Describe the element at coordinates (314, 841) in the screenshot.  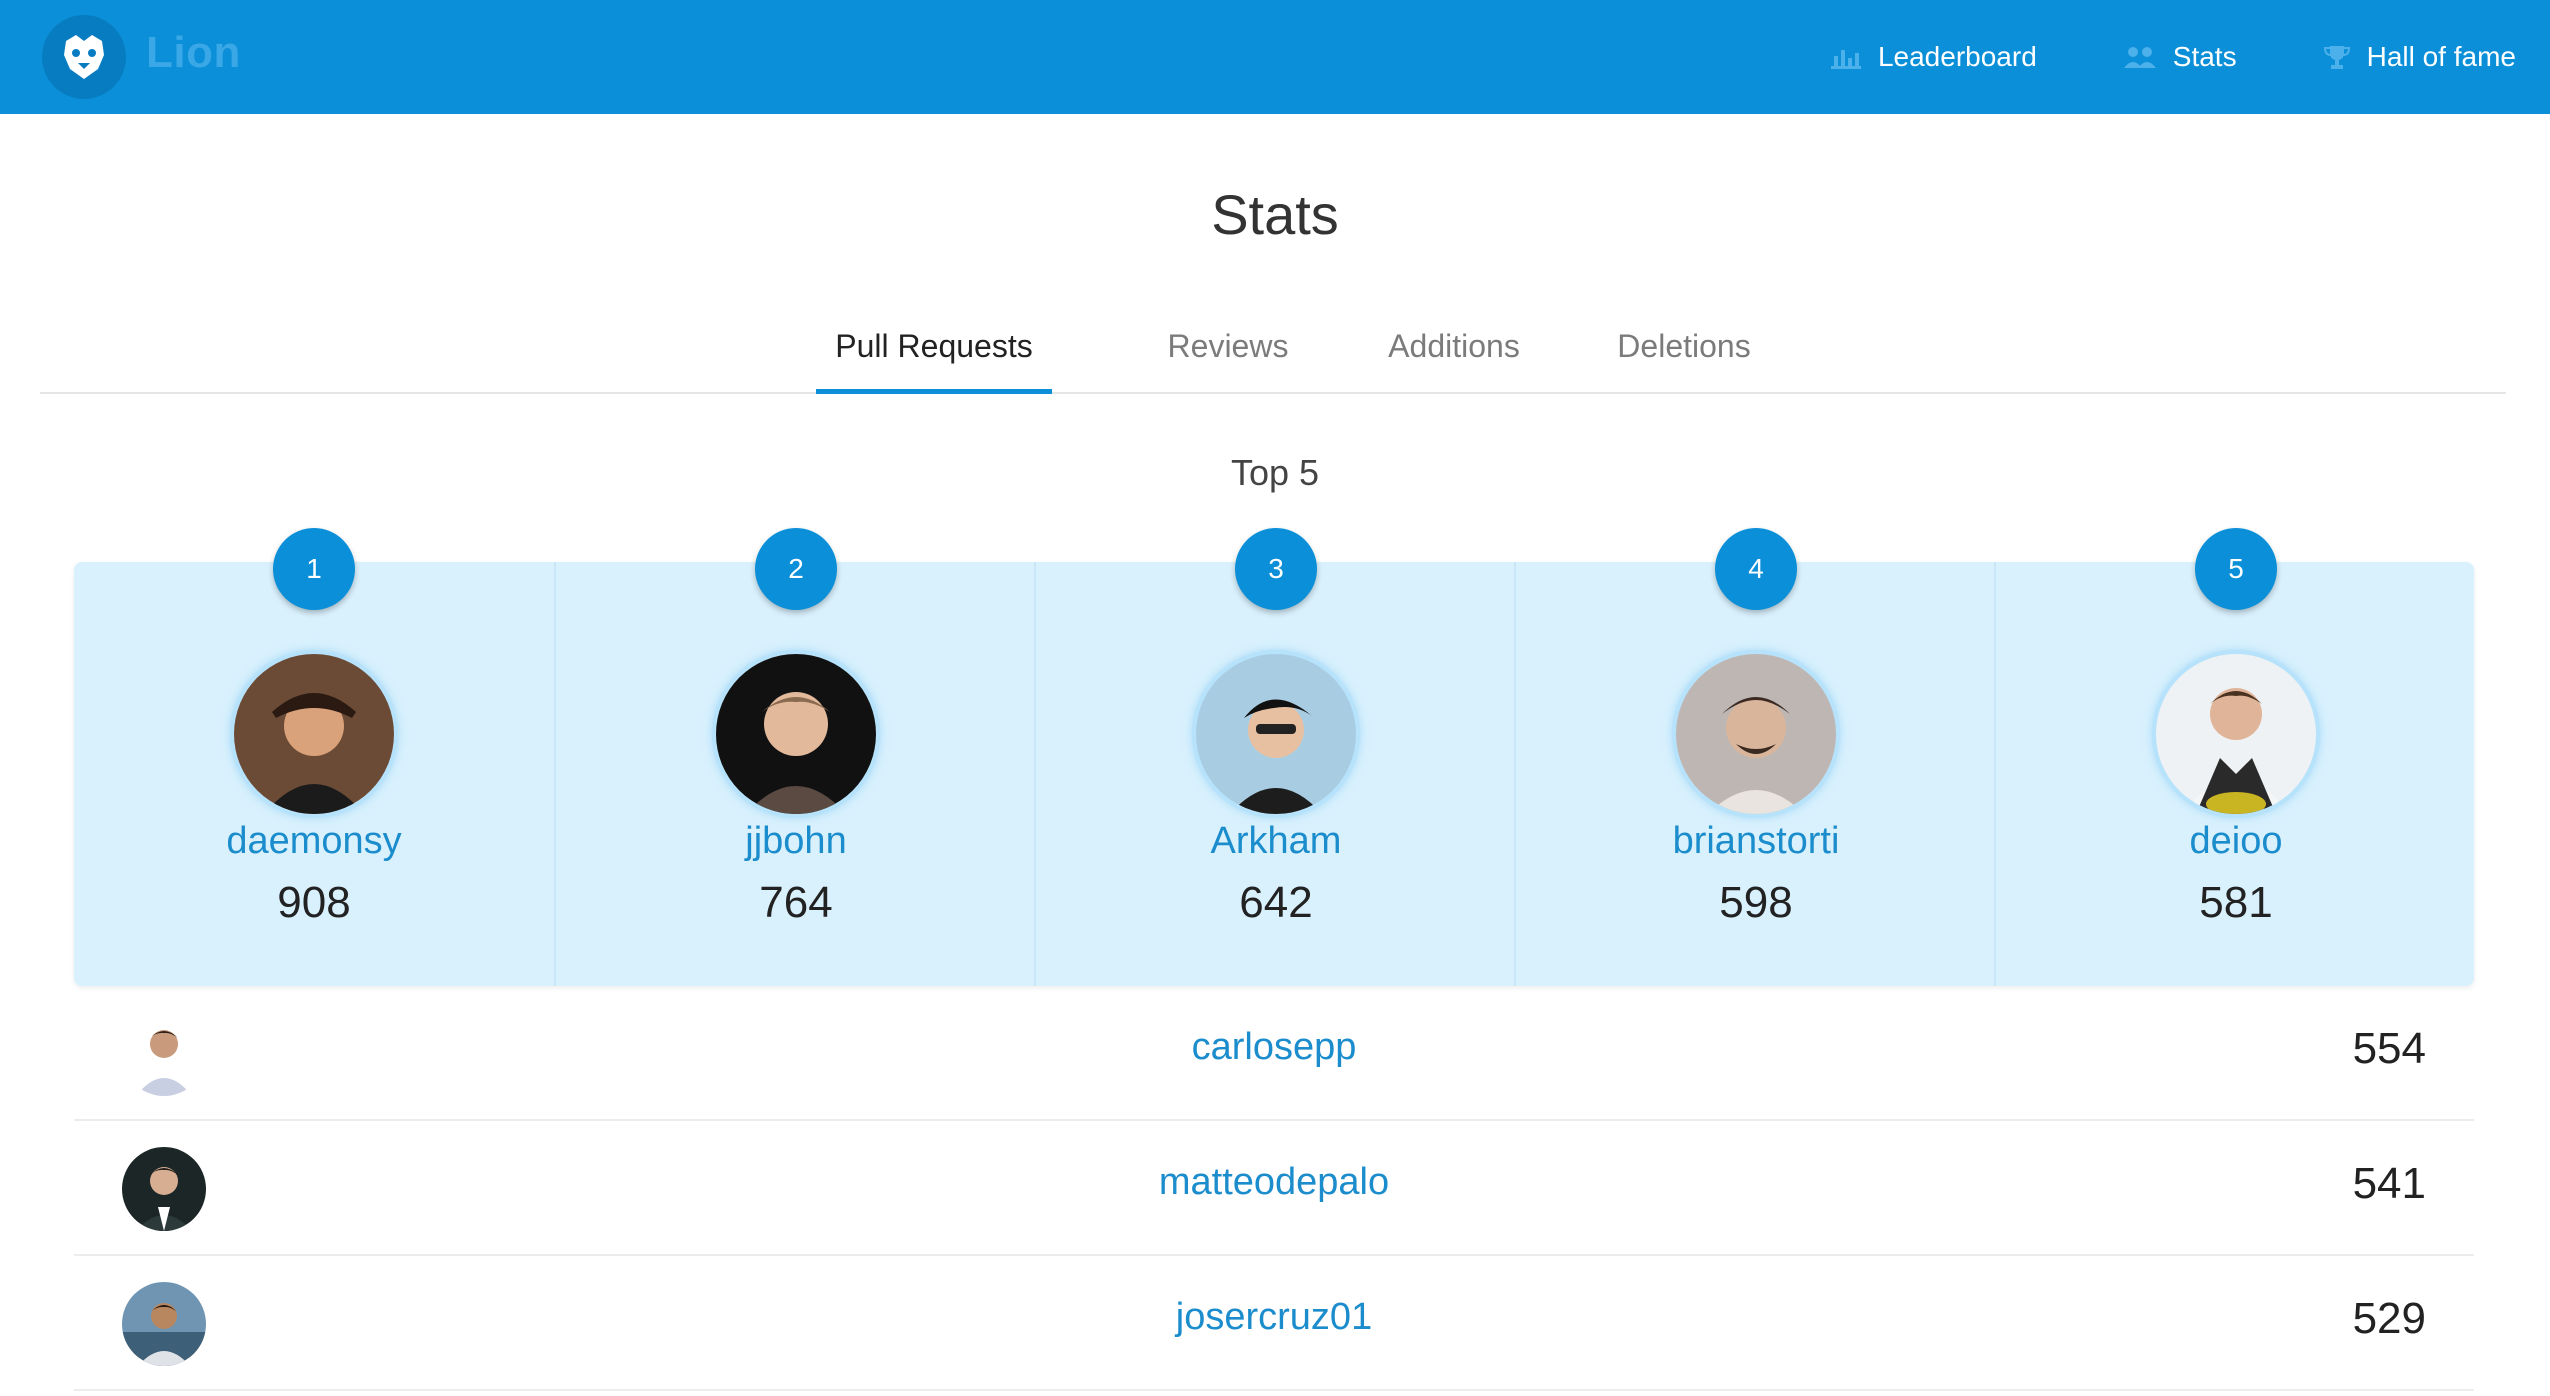
I see `user-link: daemonsy` at that location.